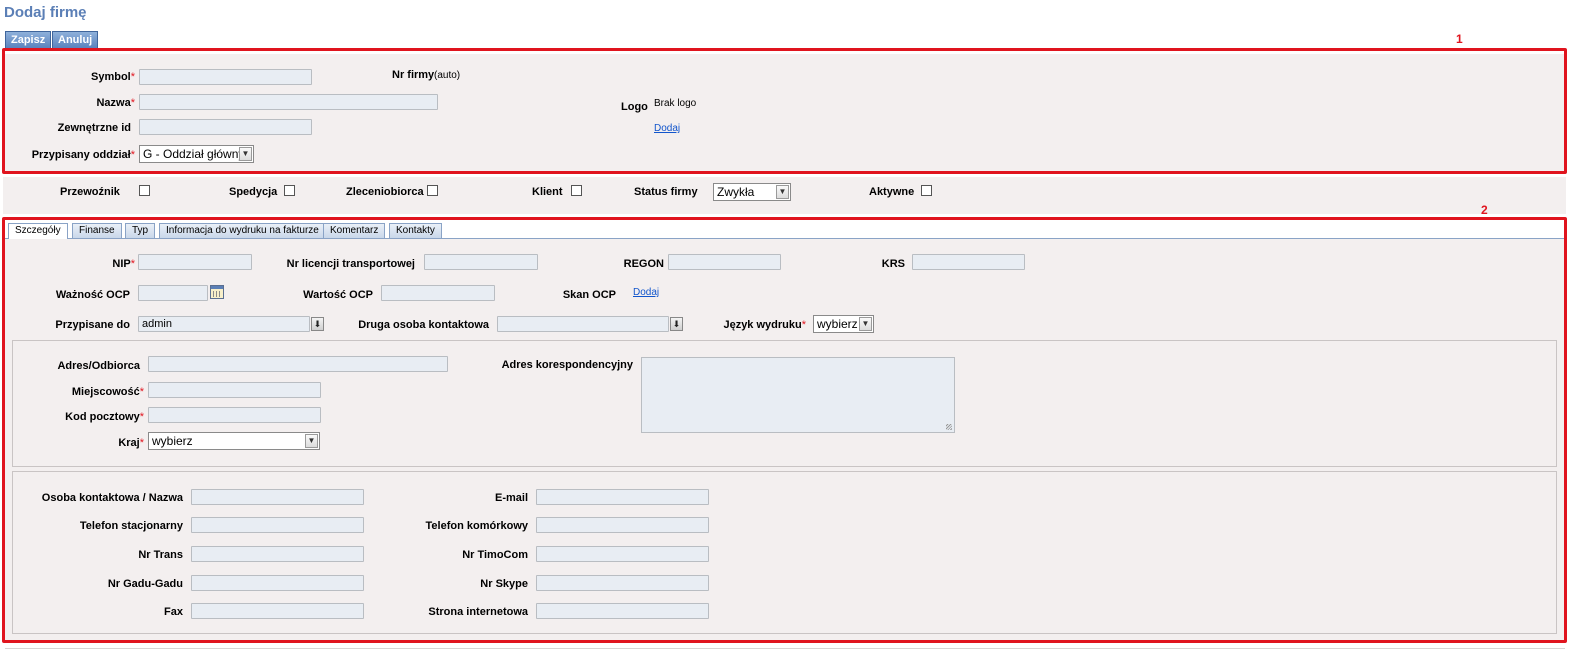  Describe the element at coordinates (432, 190) in the screenshot. I see `contractor-checkbox` at that location.